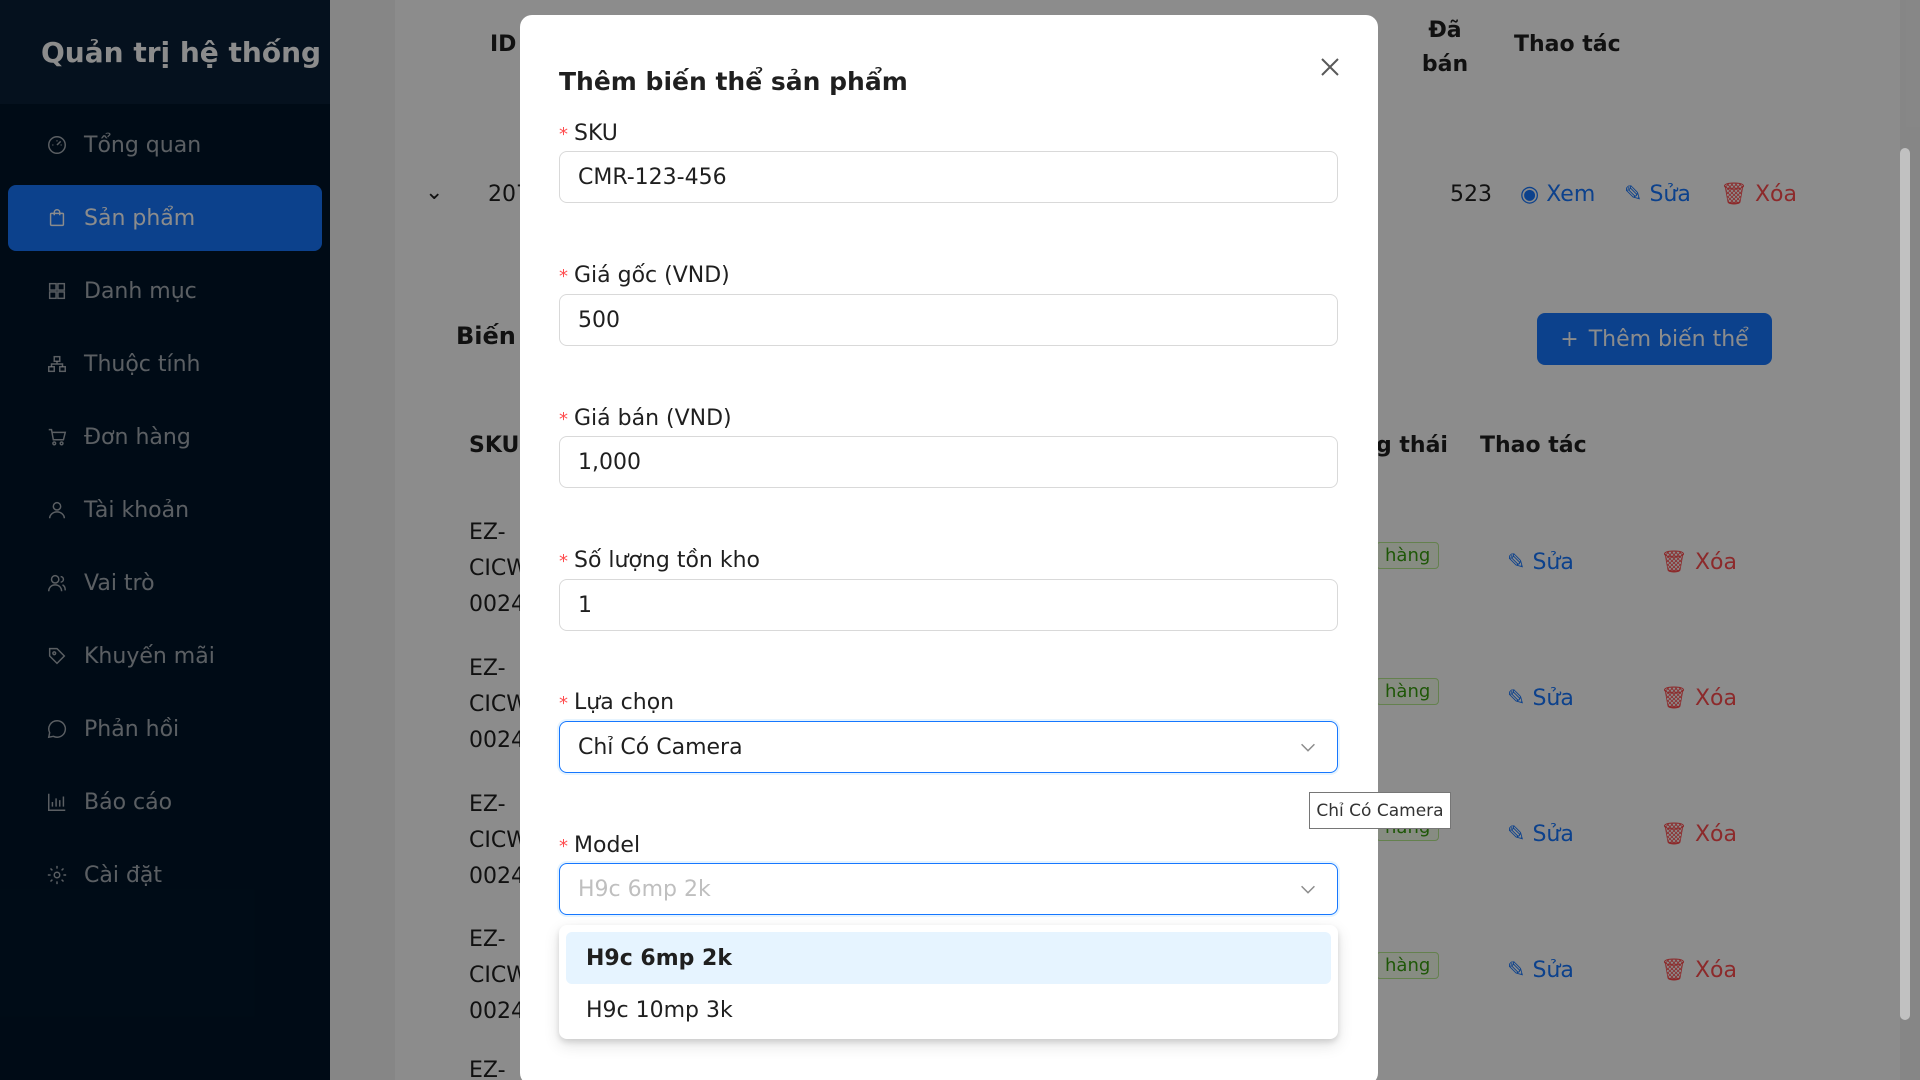 This screenshot has width=1920, height=1080. Describe the element at coordinates (617, 702) in the screenshot. I see `option-label: * Lựa chọn` at that location.